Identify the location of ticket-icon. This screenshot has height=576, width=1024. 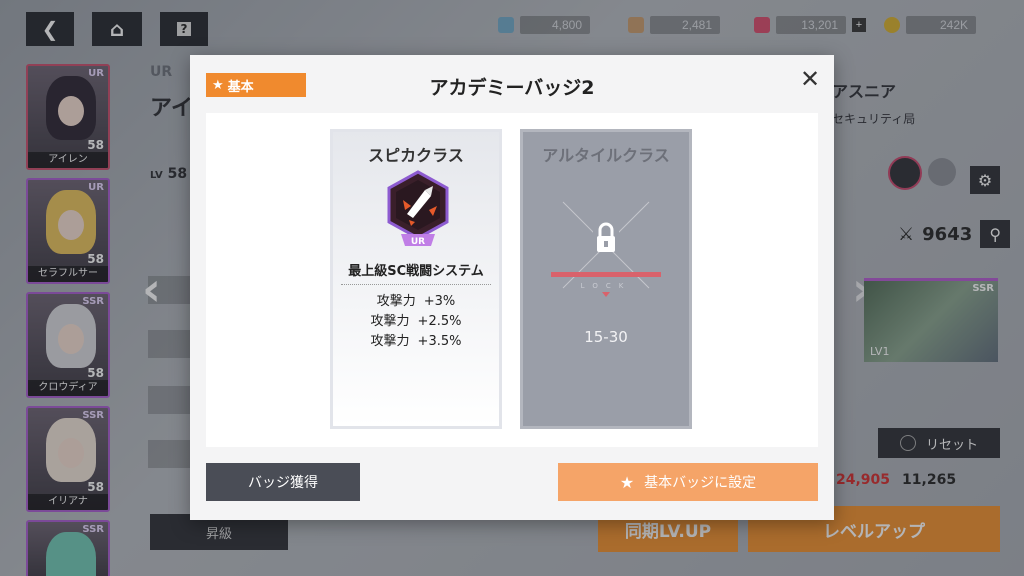
(636, 25).